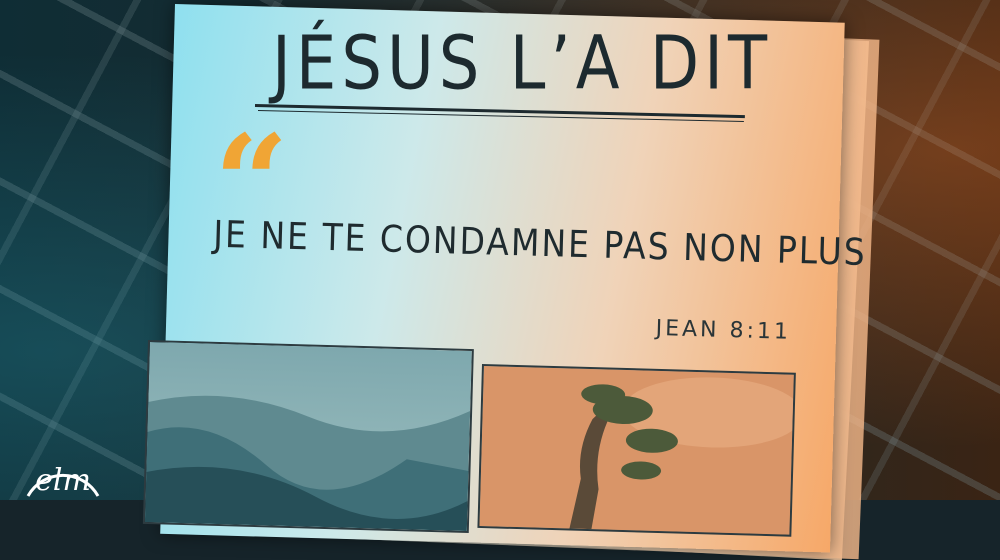 Image resolution: width=1000 pixels, height=560 pixels. I want to click on elm-logo: elm, so click(63, 465).